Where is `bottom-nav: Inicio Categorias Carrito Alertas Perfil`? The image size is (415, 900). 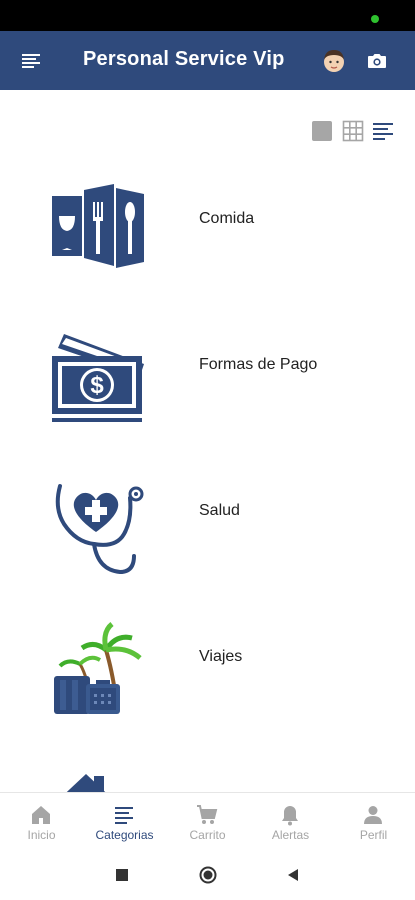 bottom-nav: Inicio Categorias Carrito Alertas Perfil is located at coordinates (207, 820).